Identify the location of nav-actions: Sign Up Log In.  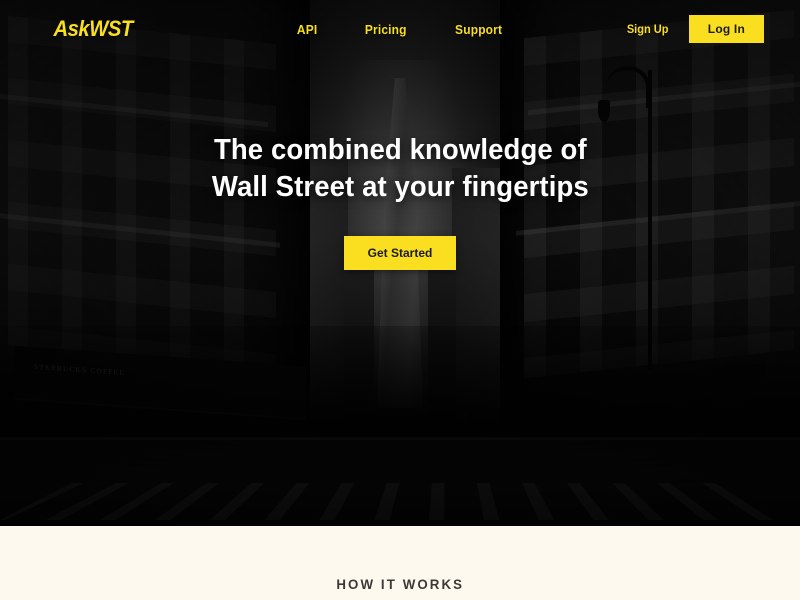
(694, 29).